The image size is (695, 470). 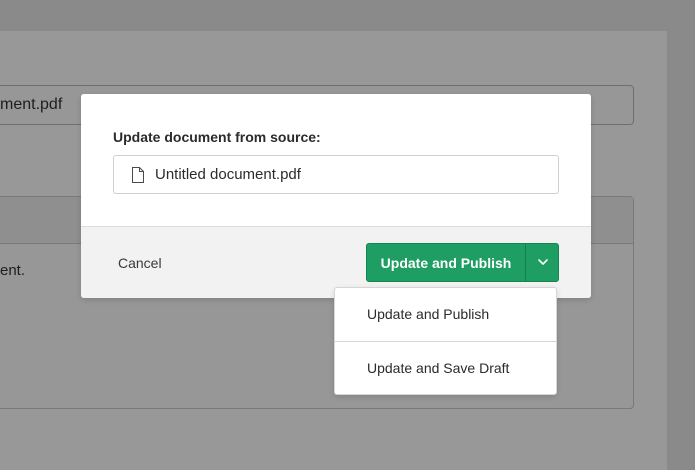 What do you see at coordinates (138, 175) in the screenshot?
I see `document-icon` at bounding box center [138, 175].